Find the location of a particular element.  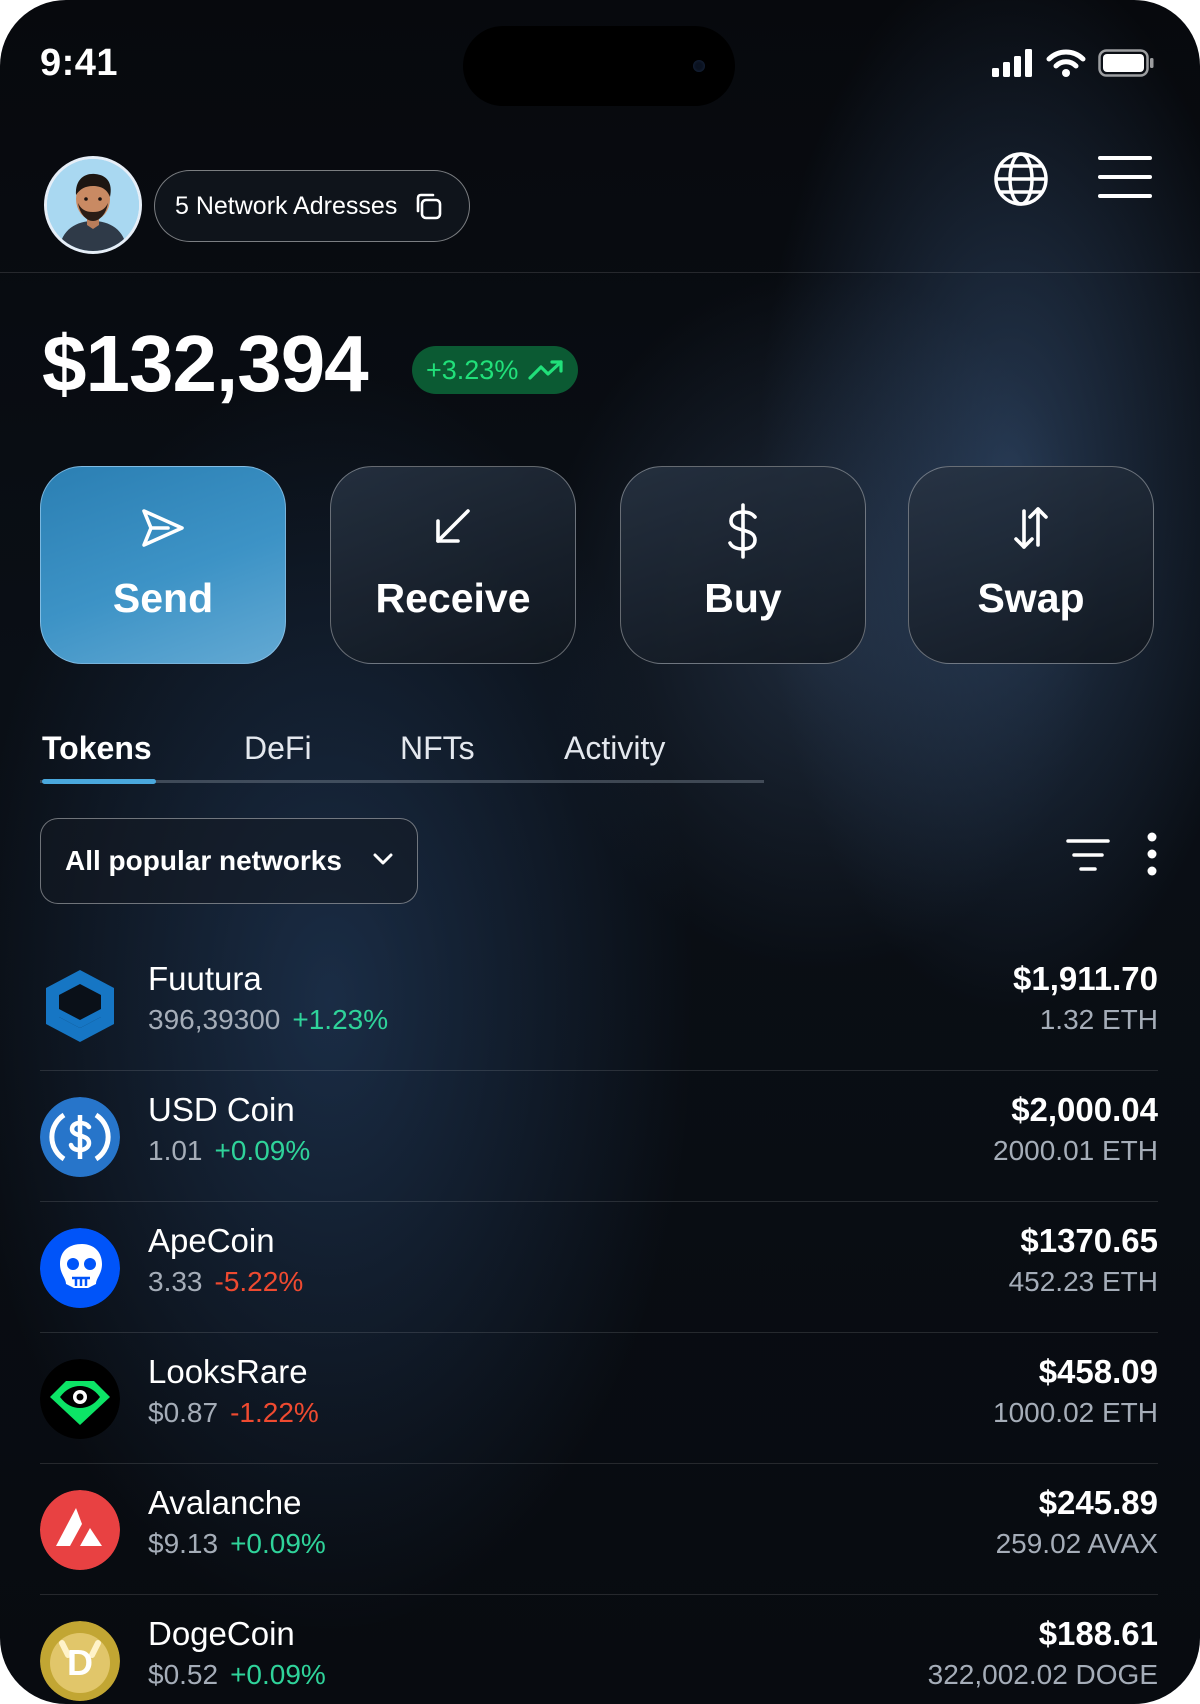

apecoin-logo-icon is located at coordinates (80, 1268).